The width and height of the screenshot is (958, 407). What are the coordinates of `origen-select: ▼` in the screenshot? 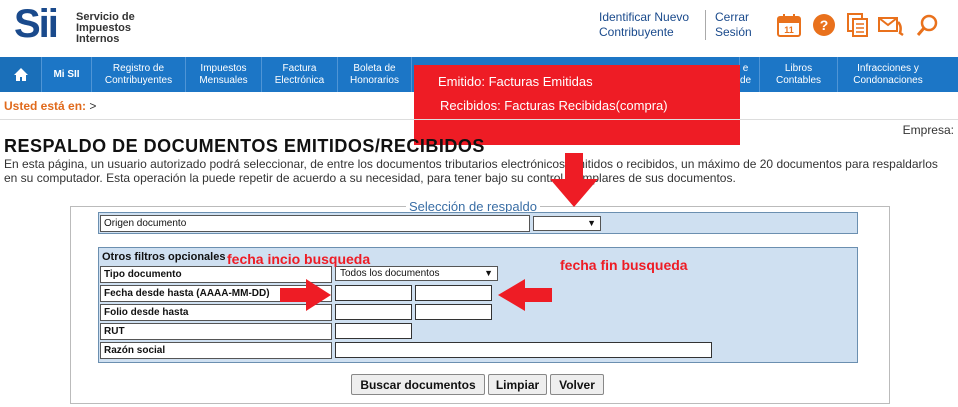 It's located at (567, 223).